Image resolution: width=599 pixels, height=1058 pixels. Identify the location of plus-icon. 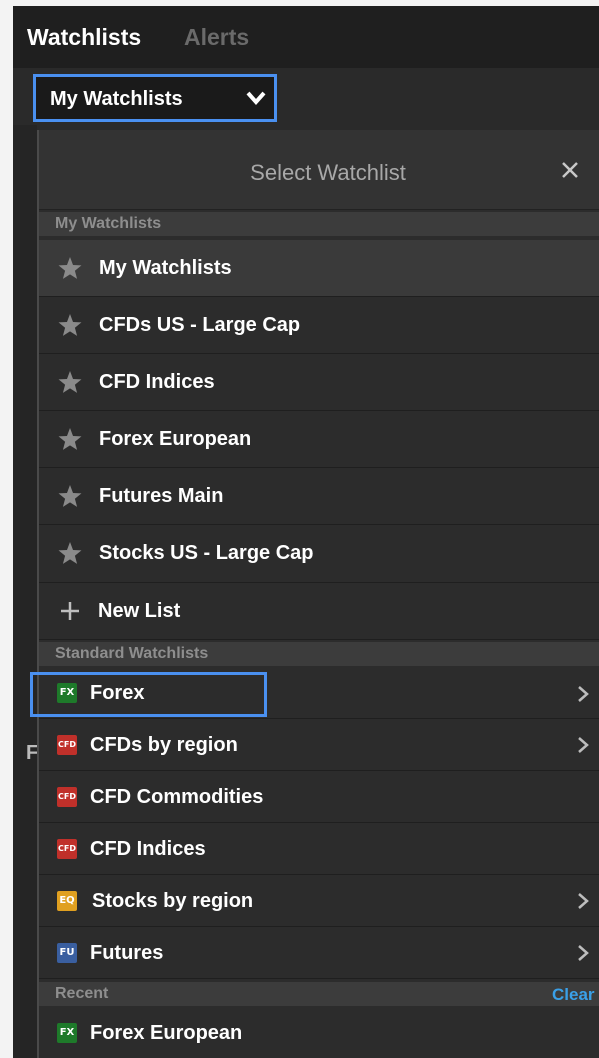
(70, 611).